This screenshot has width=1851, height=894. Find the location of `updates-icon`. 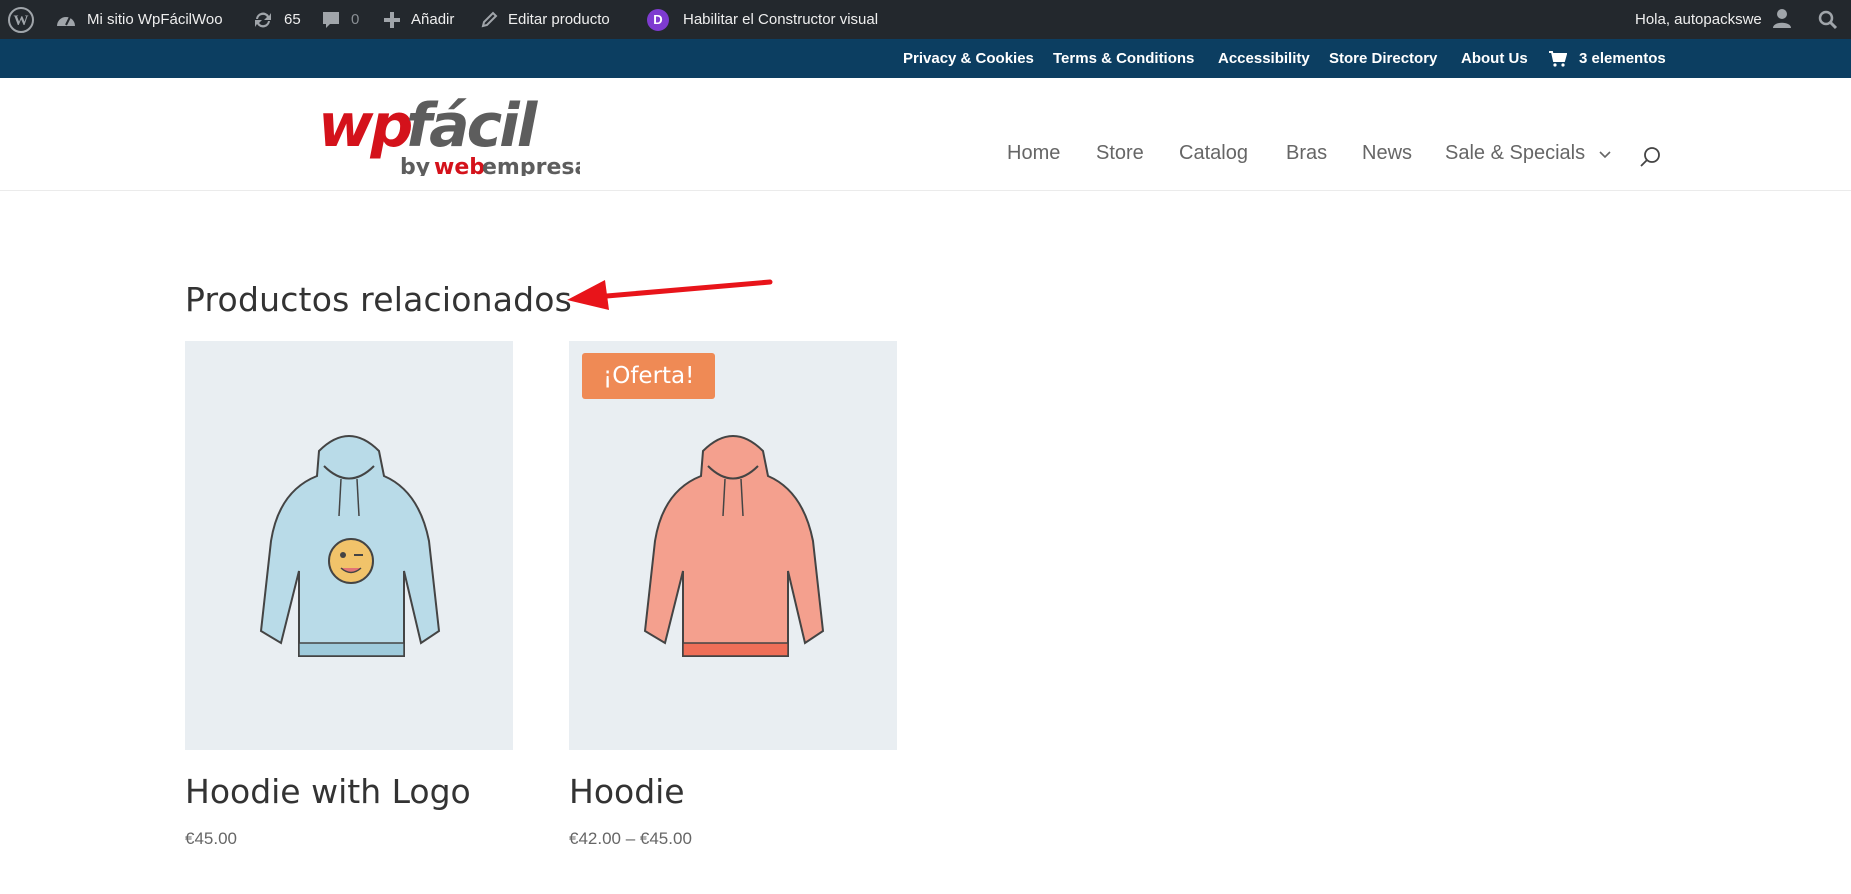

updates-icon is located at coordinates (263, 20).